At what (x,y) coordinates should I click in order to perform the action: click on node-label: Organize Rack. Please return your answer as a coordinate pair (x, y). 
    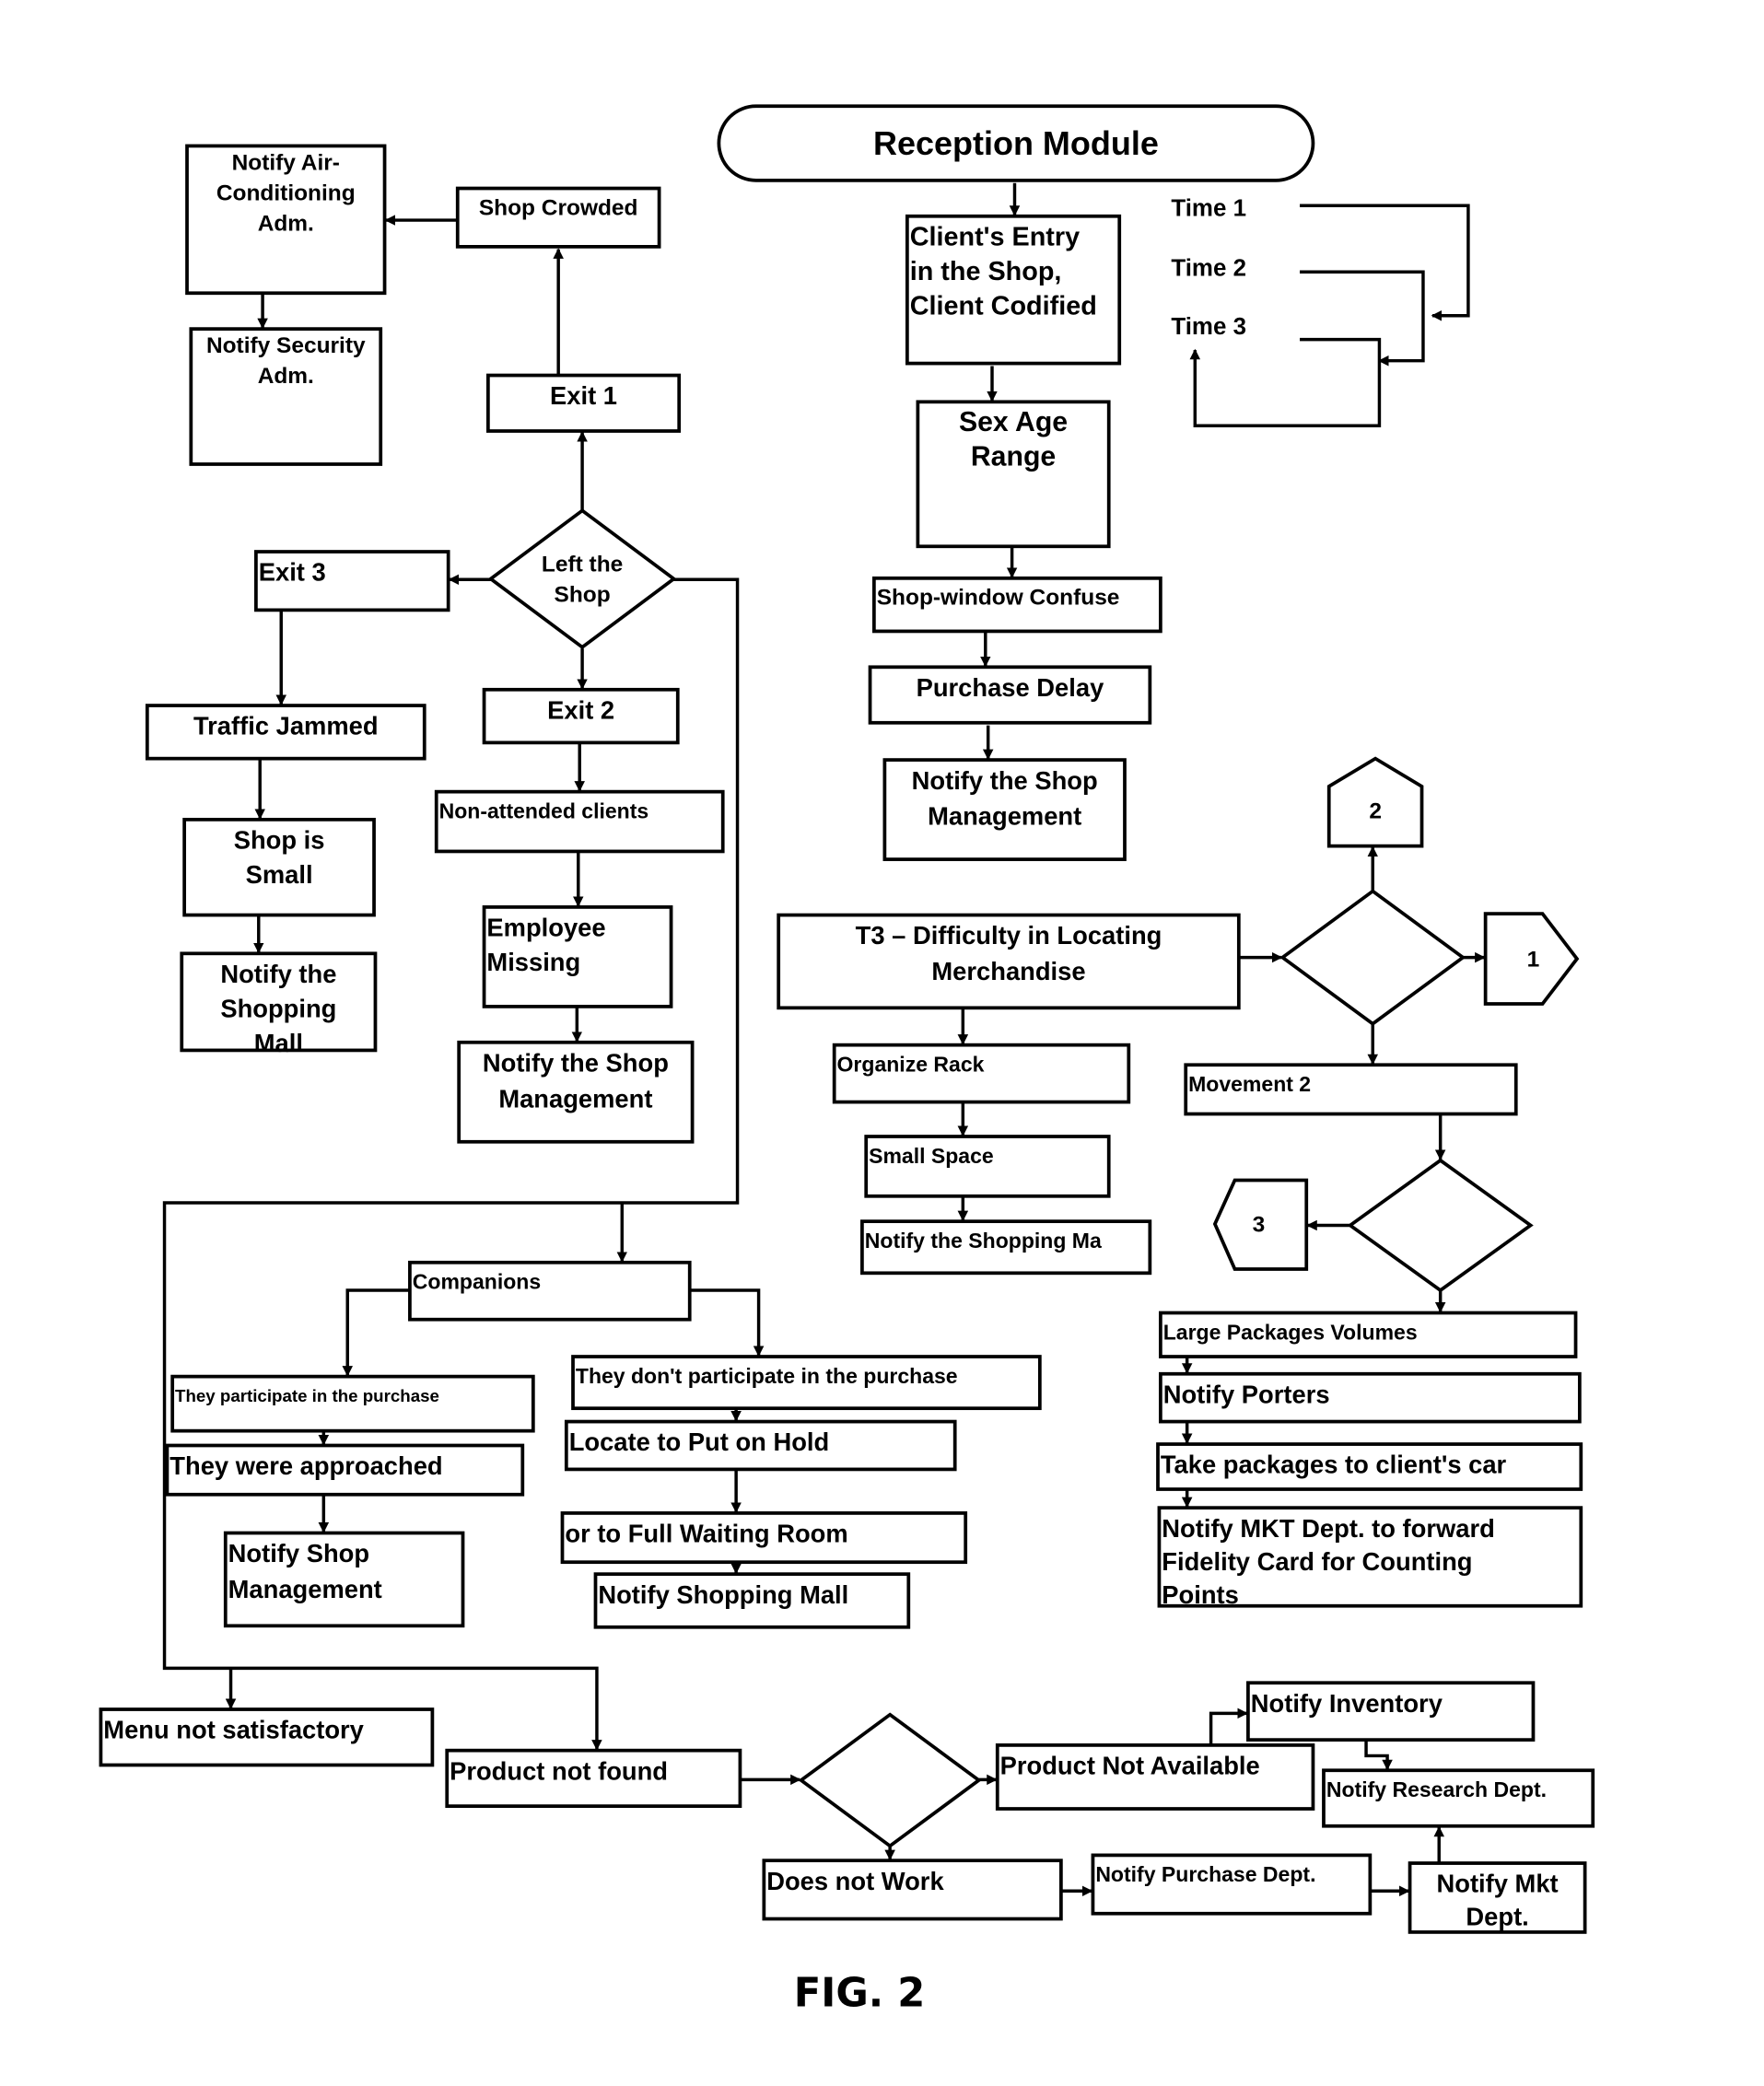
    Looking at the image, I should click on (911, 1064).